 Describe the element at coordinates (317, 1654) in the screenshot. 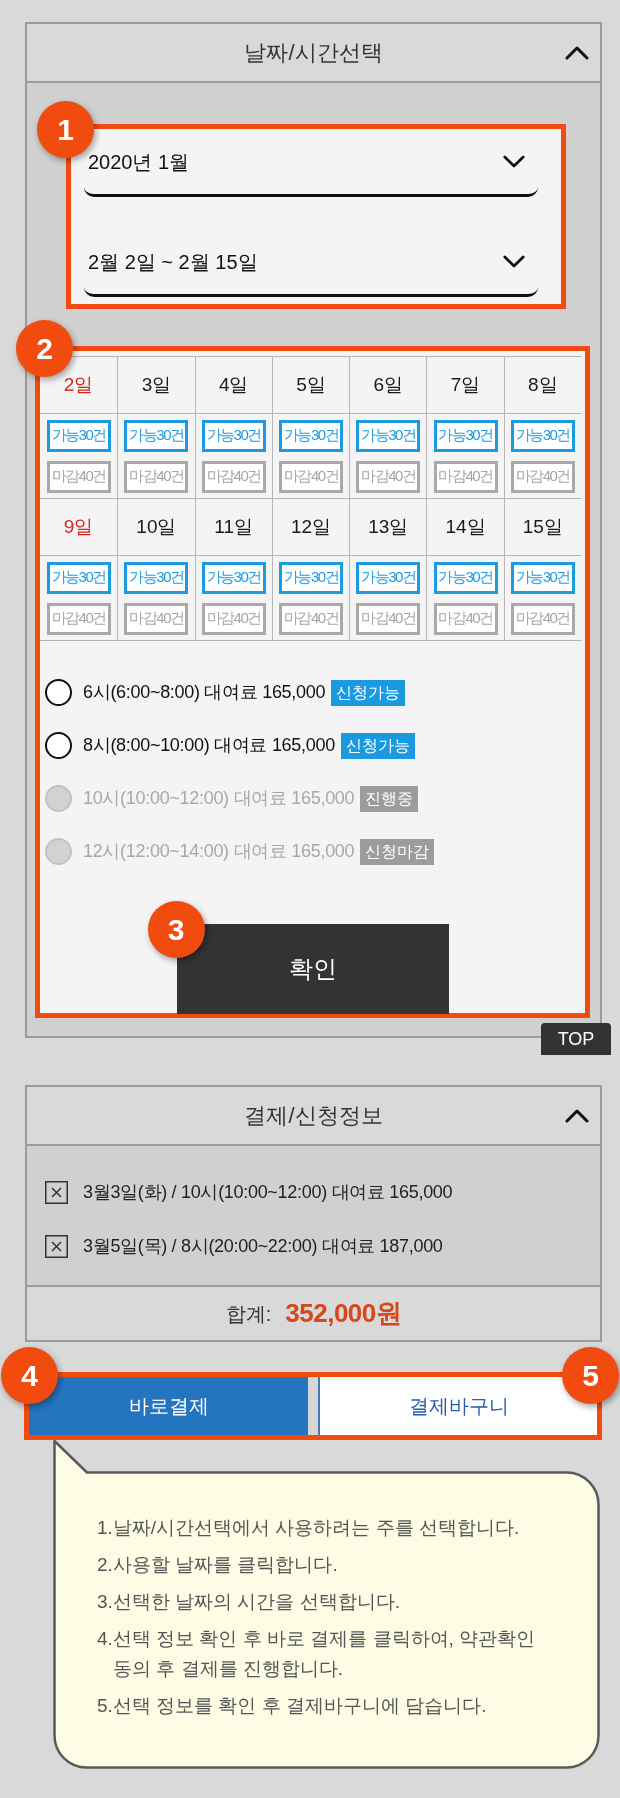

I see `instruction-text: 4.선택 정보 확인 후 바로 결제를 클릭하여, 약관확인 동의 후 결제를 진행합니다.` at that location.